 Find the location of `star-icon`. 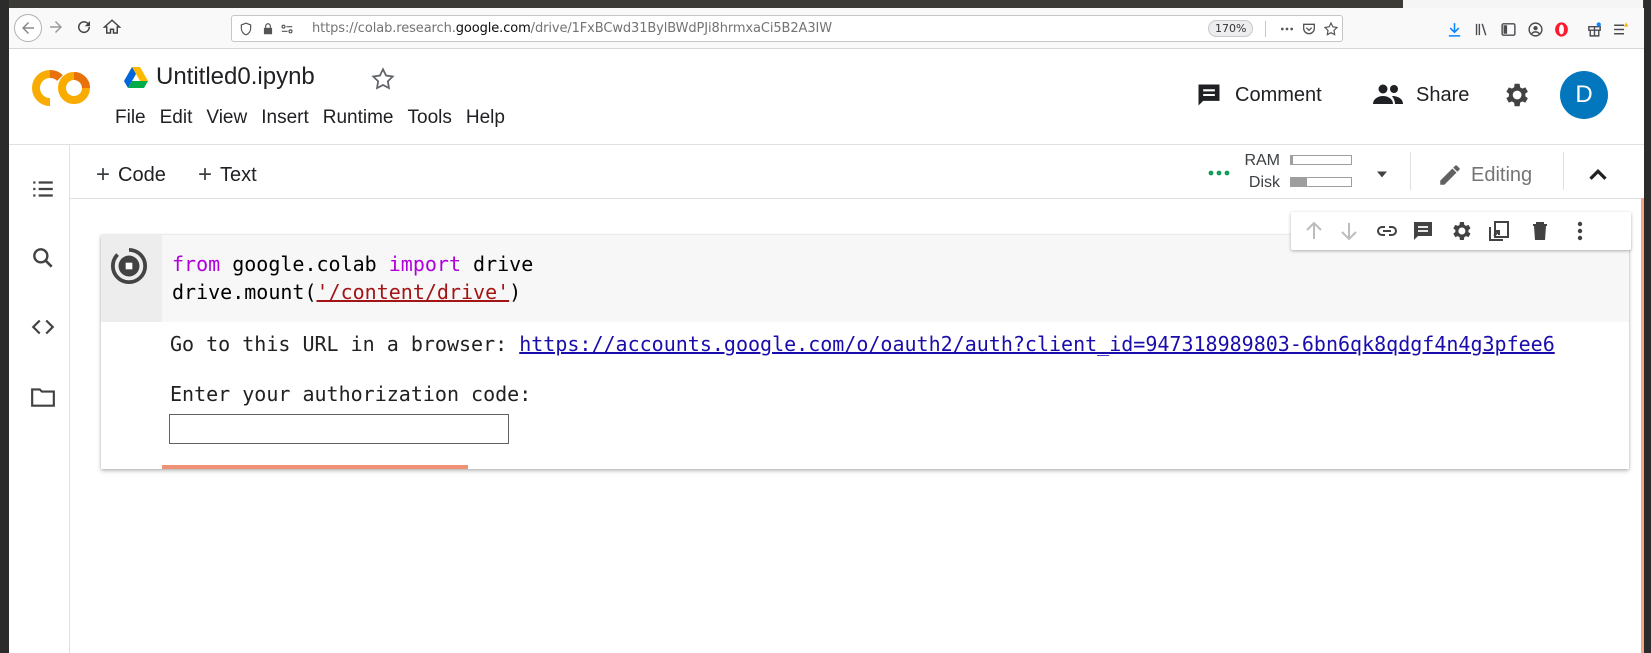

star-icon is located at coordinates (383, 79).